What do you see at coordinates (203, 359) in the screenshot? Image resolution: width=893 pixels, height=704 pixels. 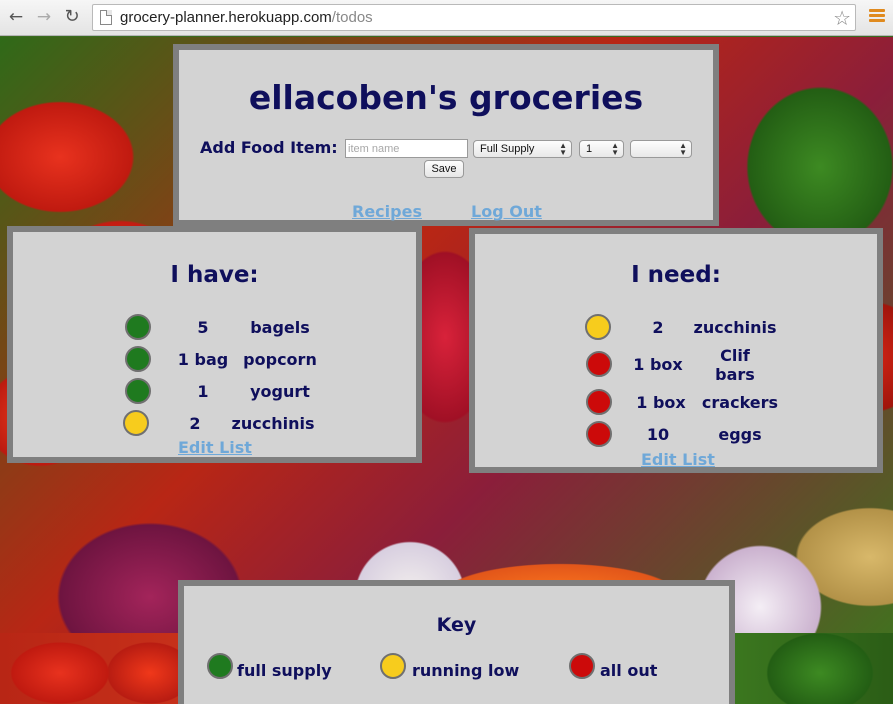 I see `item-quantity: 1 bag` at bounding box center [203, 359].